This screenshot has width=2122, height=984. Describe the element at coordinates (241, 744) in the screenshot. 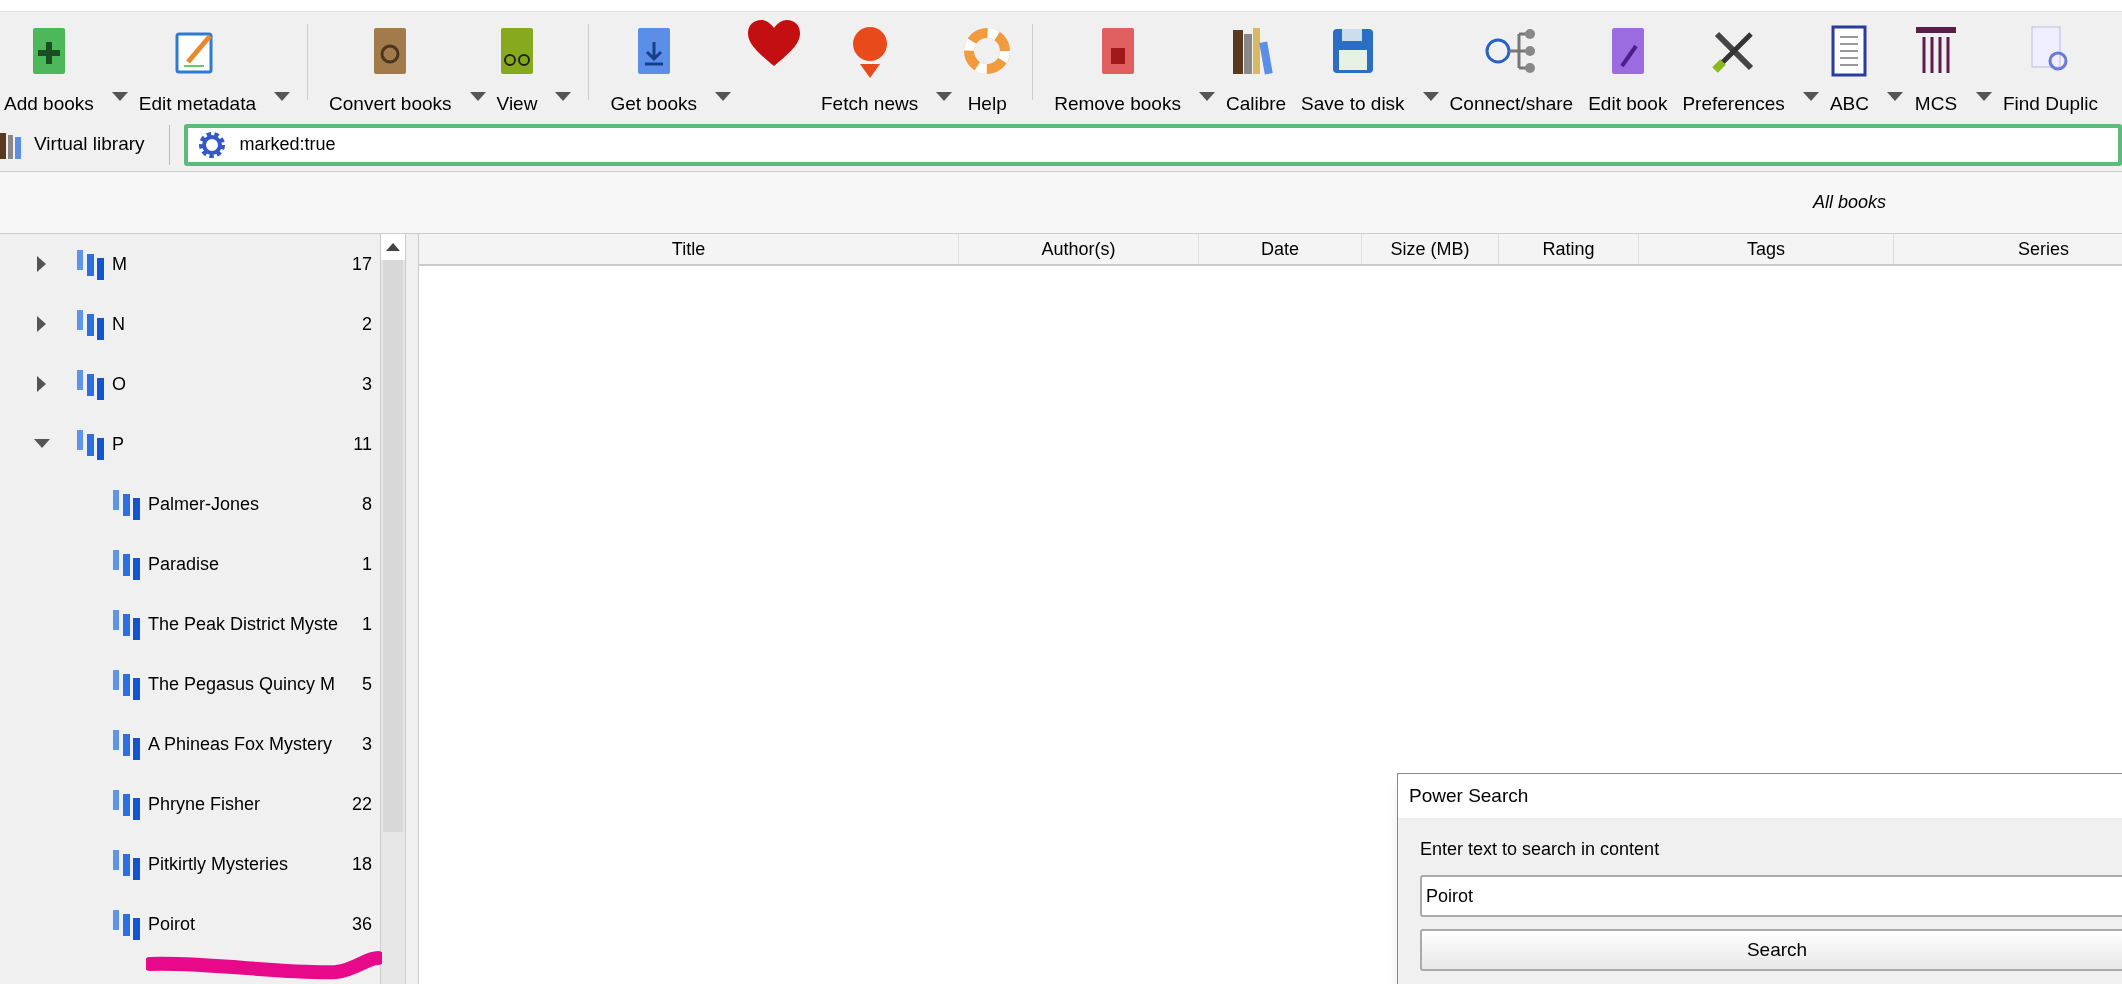

I see `tree-label: A Phineas Fox Mystery` at that location.